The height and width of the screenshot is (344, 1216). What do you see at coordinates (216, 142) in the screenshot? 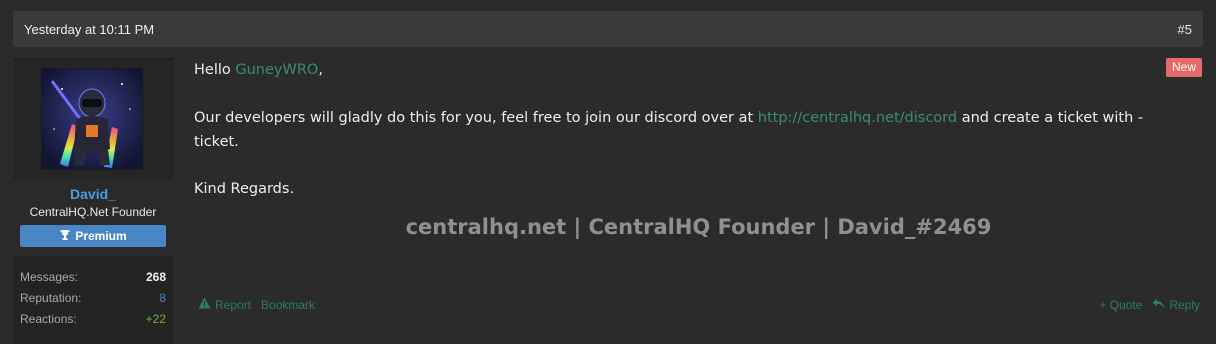
I see `body-text-cont: ticket.` at bounding box center [216, 142].